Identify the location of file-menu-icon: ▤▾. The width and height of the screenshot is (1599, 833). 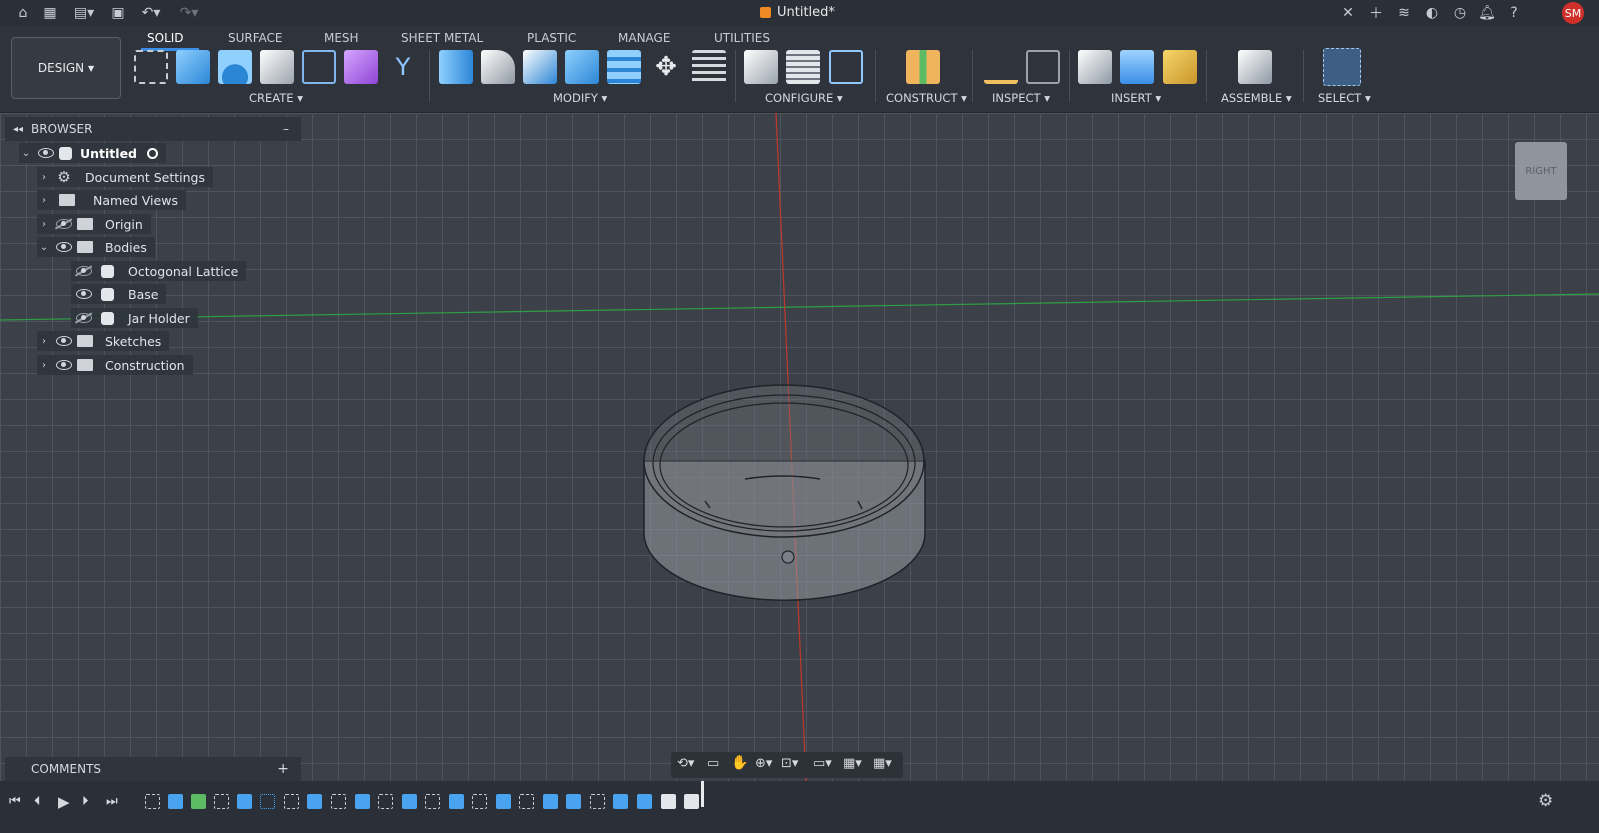
(84, 13).